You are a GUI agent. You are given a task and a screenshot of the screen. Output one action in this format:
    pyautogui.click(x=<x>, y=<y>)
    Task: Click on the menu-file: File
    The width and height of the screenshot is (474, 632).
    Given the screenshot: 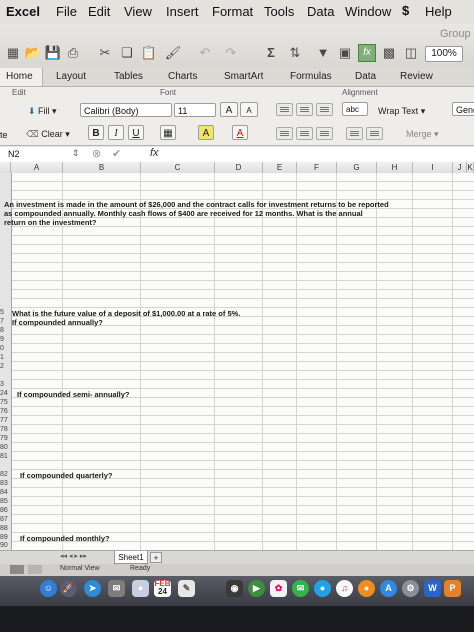 What is the action you would take?
    pyautogui.click(x=66, y=11)
    